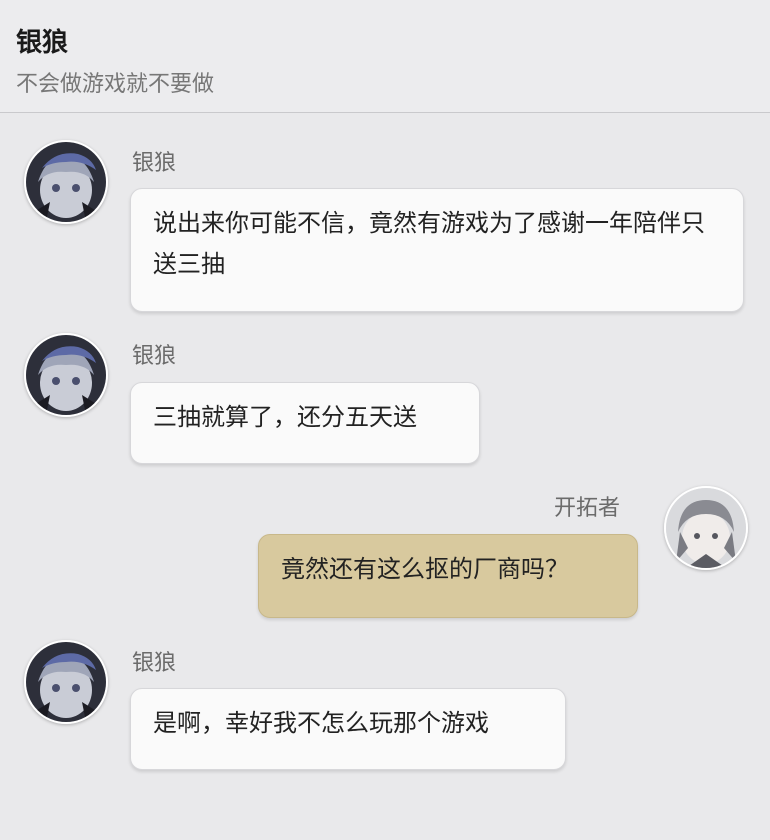  Describe the element at coordinates (348, 729) in the screenshot. I see `message-bubble: 是啊，幸好我不怎么玩那个游戏` at that location.